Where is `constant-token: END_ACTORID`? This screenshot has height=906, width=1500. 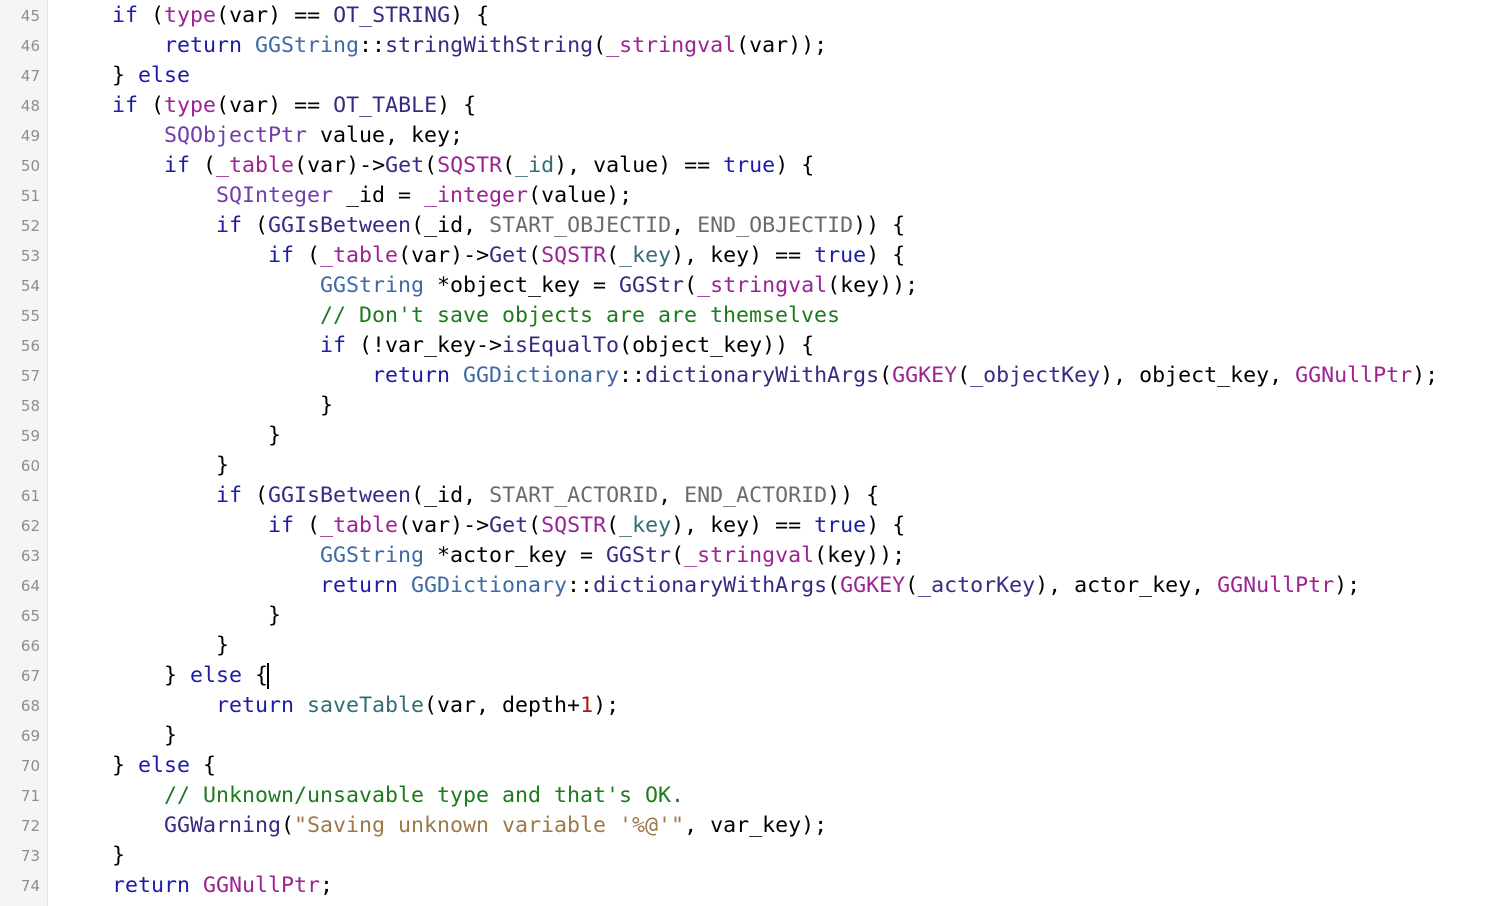 constant-token: END_ACTORID is located at coordinates (756, 495).